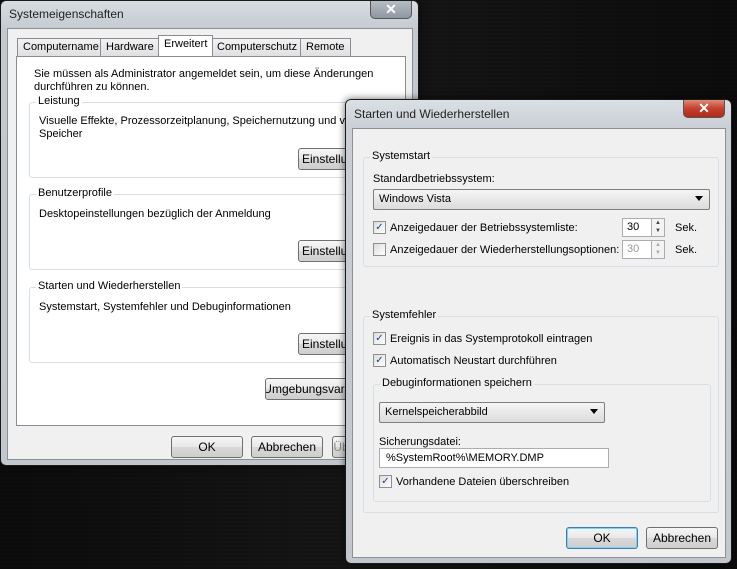 Image resolution: width=737 pixels, height=569 pixels. What do you see at coordinates (637, 249) in the screenshot?
I see `show-recovery-seconds-input: 30` at bounding box center [637, 249].